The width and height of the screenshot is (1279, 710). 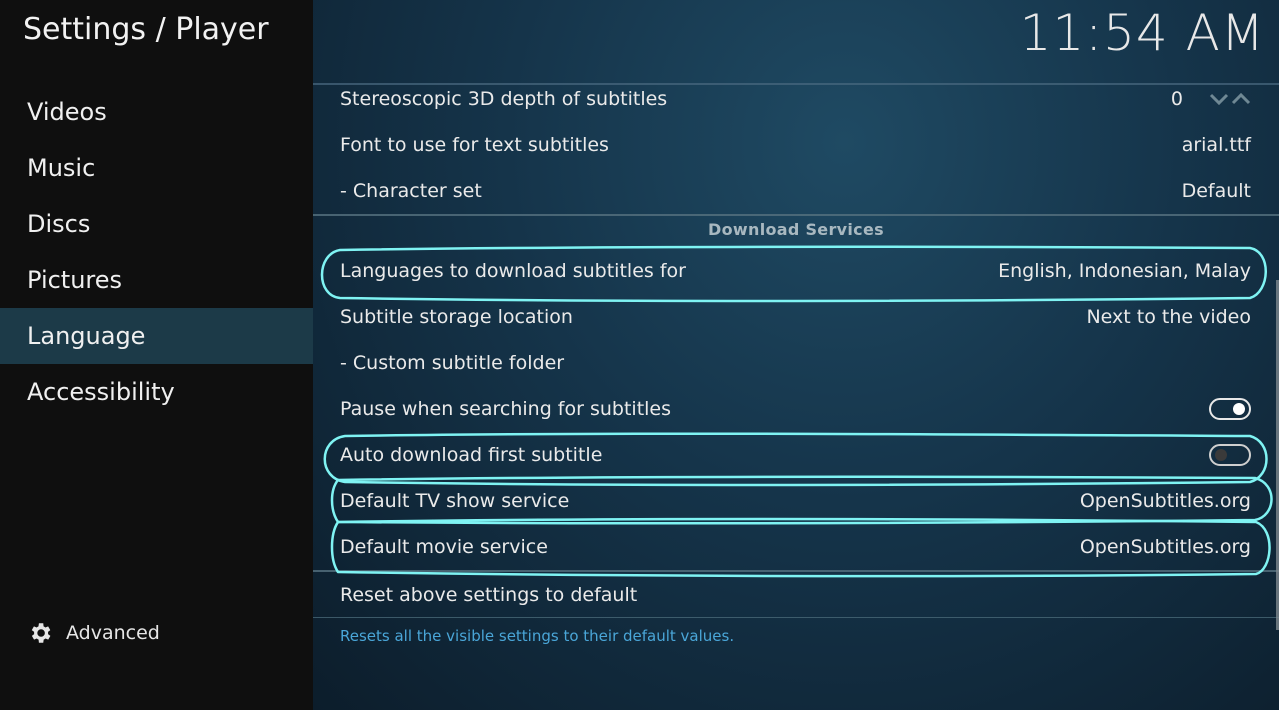 What do you see at coordinates (1124, 271) in the screenshot?
I see `setting-value: English, Indonesian, Malay` at bounding box center [1124, 271].